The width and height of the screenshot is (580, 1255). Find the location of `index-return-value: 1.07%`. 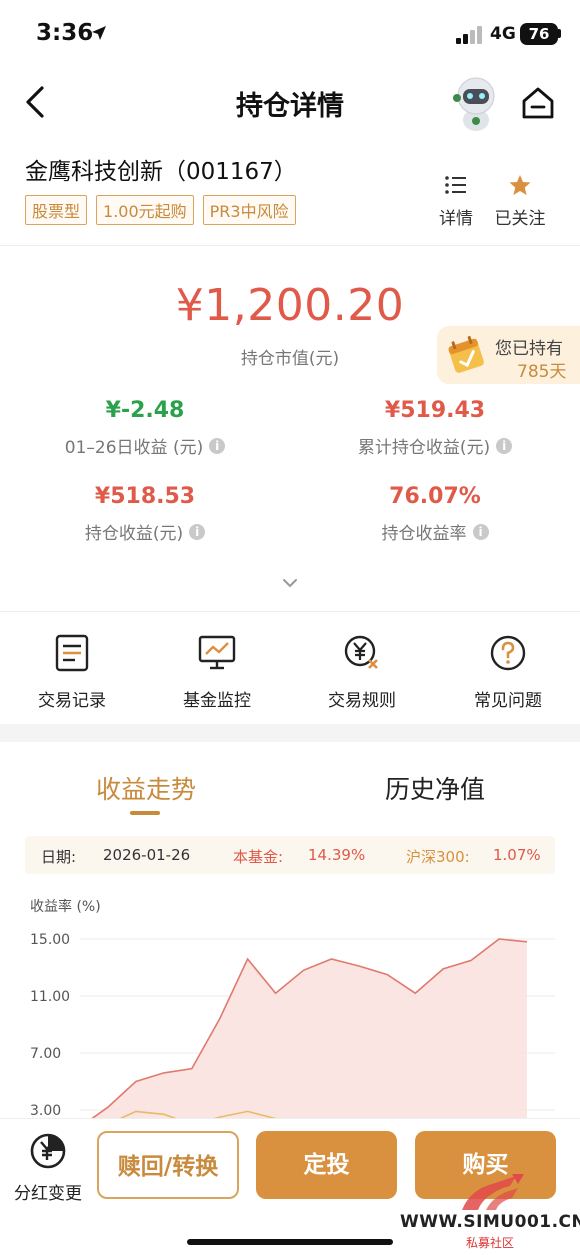

index-return-value: 1.07% is located at coordinates (517, 855).